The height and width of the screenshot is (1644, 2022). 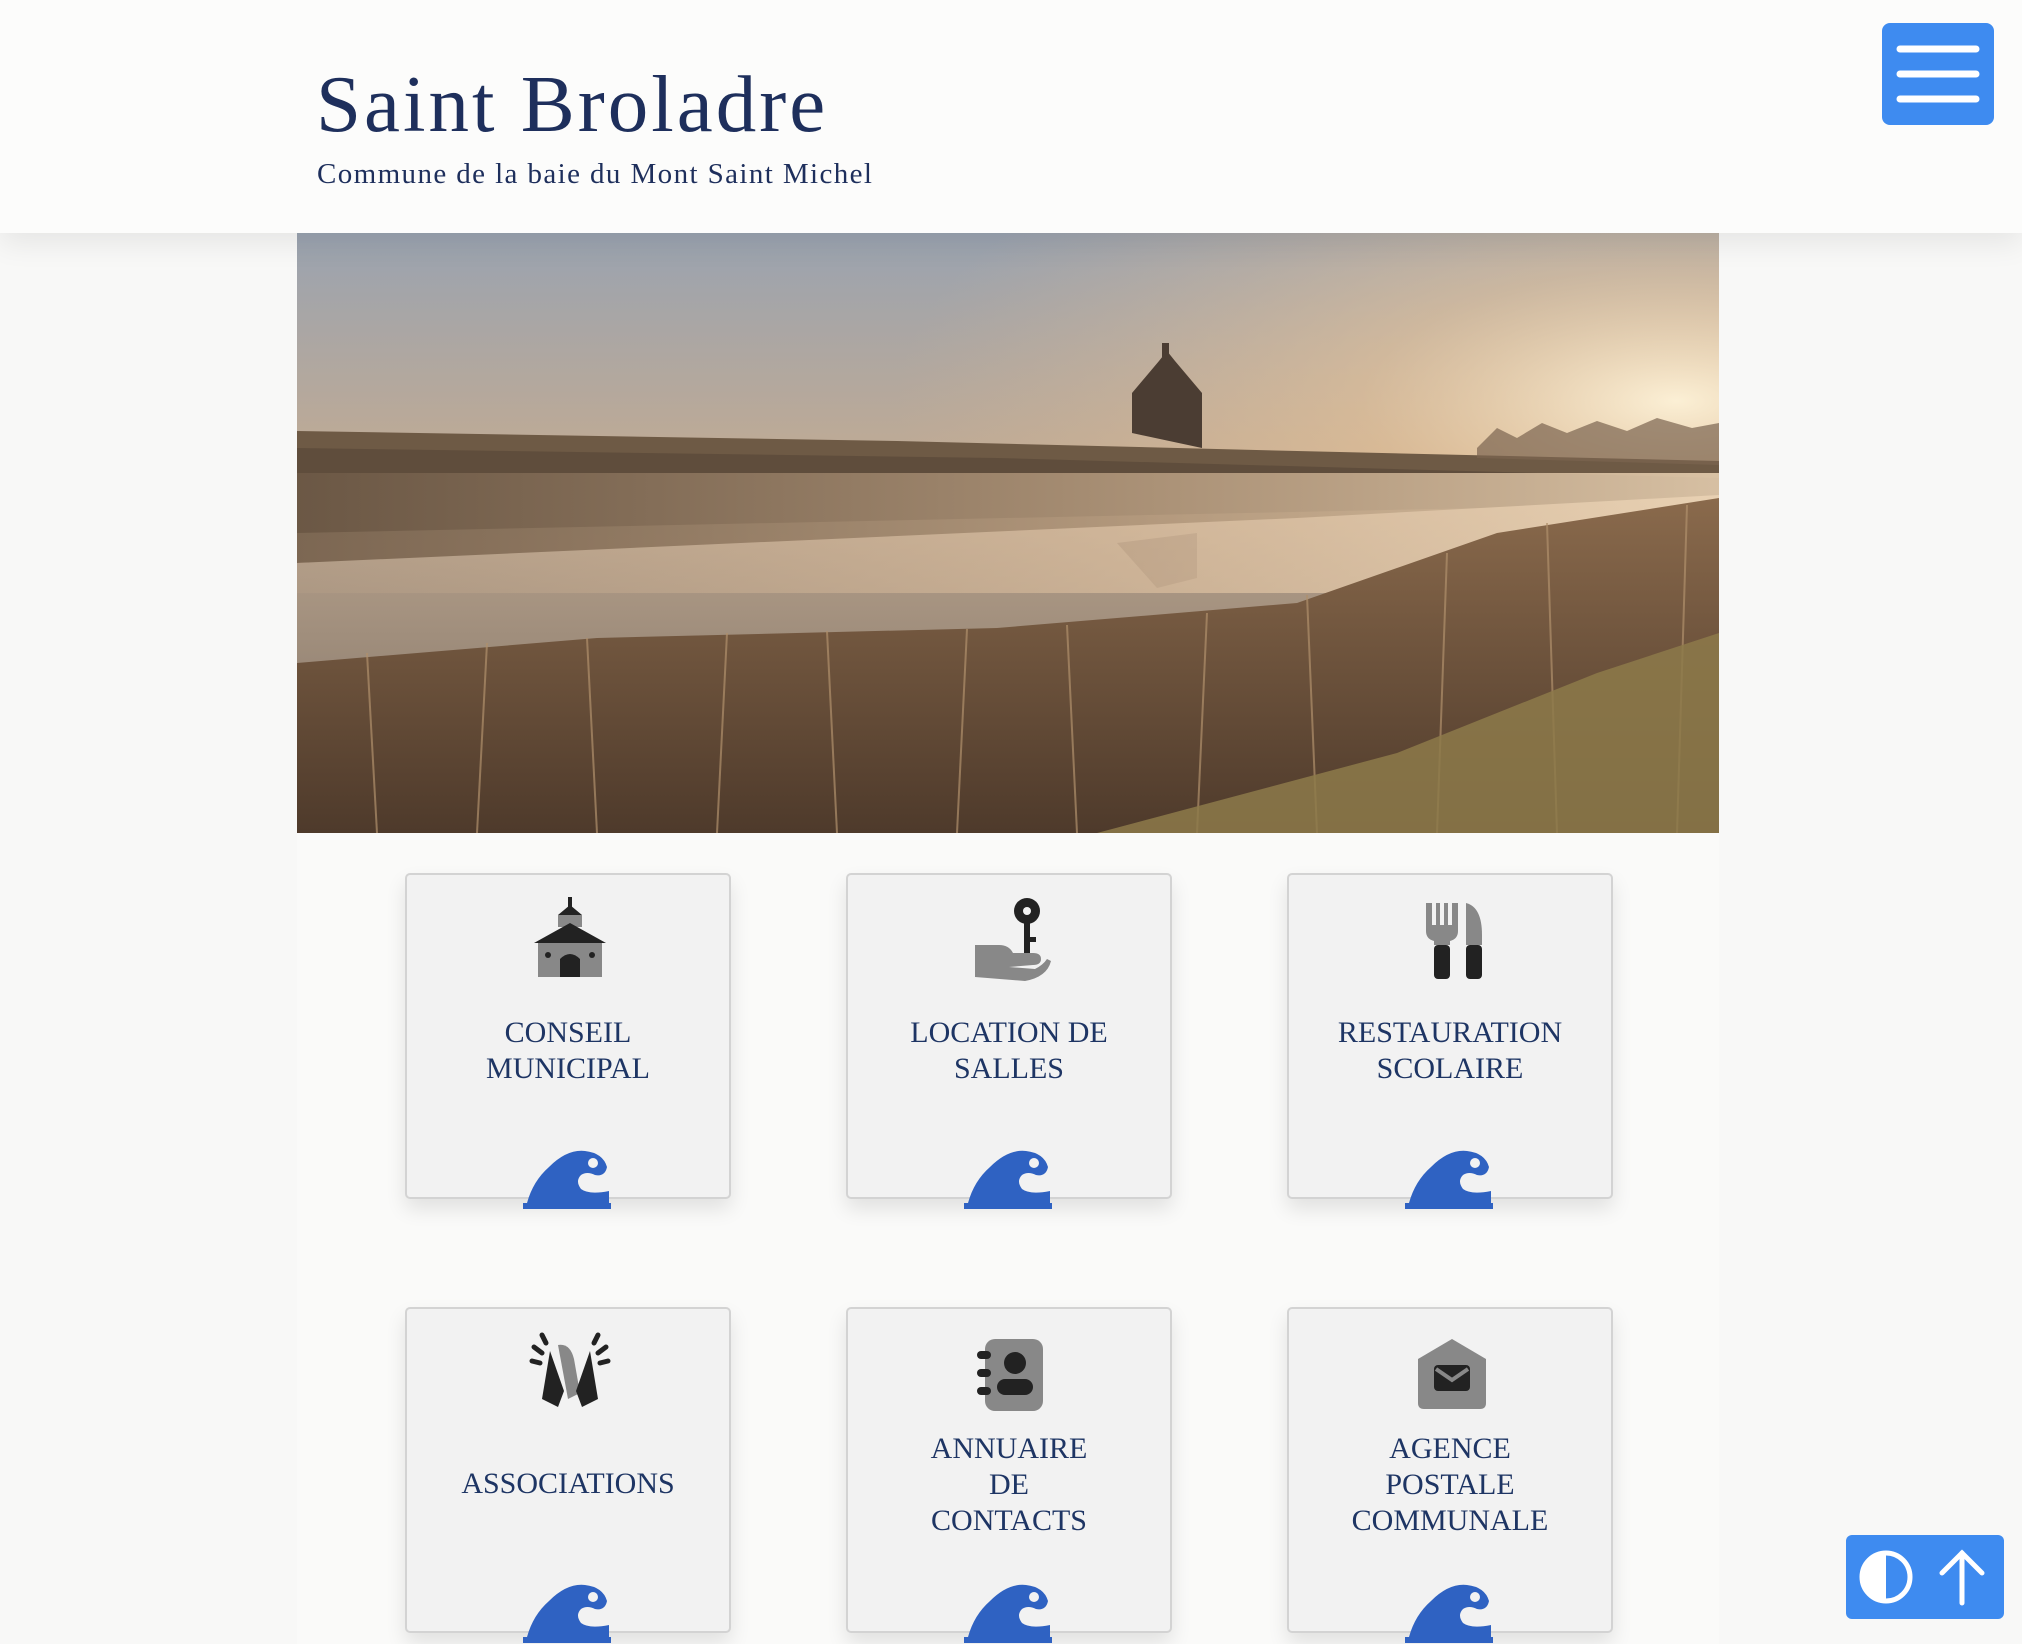 What do you see at coordinates (1013, 939) in the screenshot?
I see `hand-key-icon` at bounding box center [1013, 939].